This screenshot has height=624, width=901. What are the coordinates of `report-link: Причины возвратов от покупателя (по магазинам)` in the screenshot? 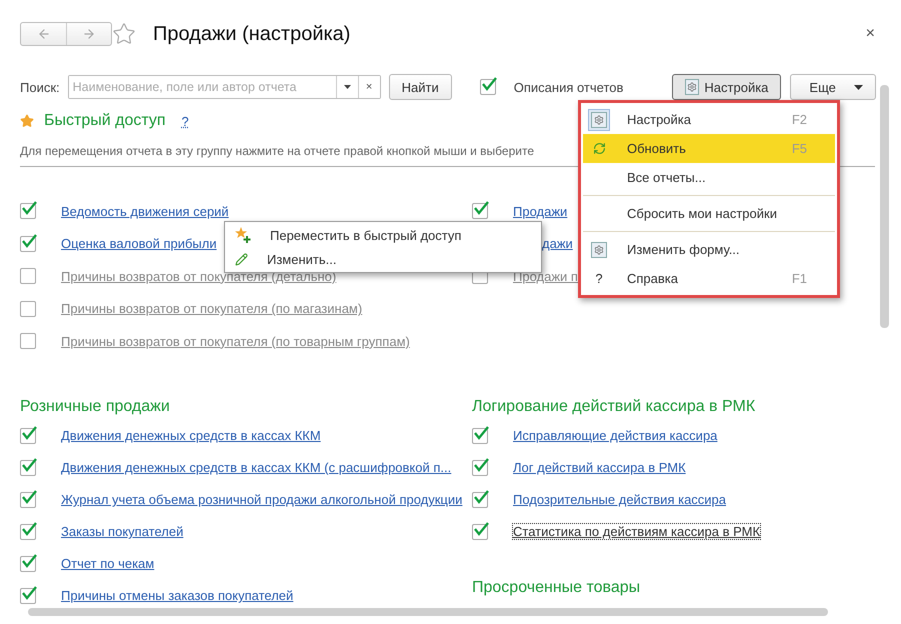 It's located at (211, 308).